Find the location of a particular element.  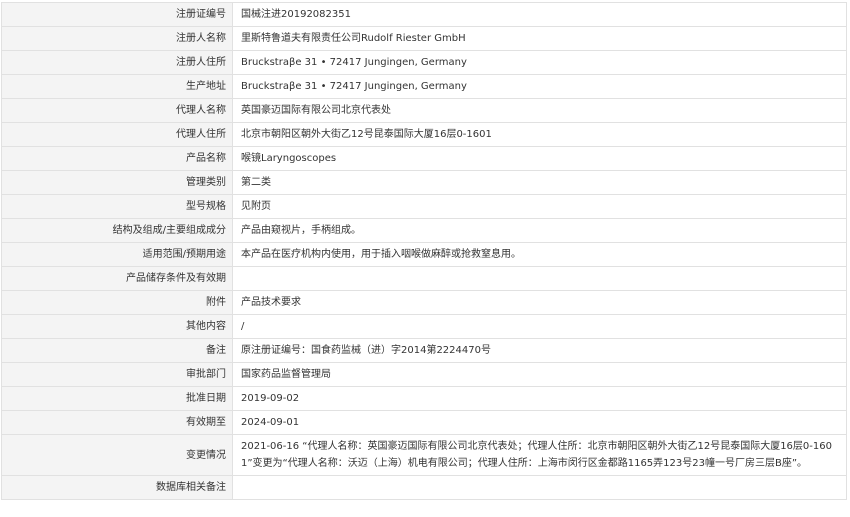

table-row: 代理人住所 北京市朝阳区朝外大街乙12号昆泰国际大厦16层0-1601 is located at coordinates (424, 134).